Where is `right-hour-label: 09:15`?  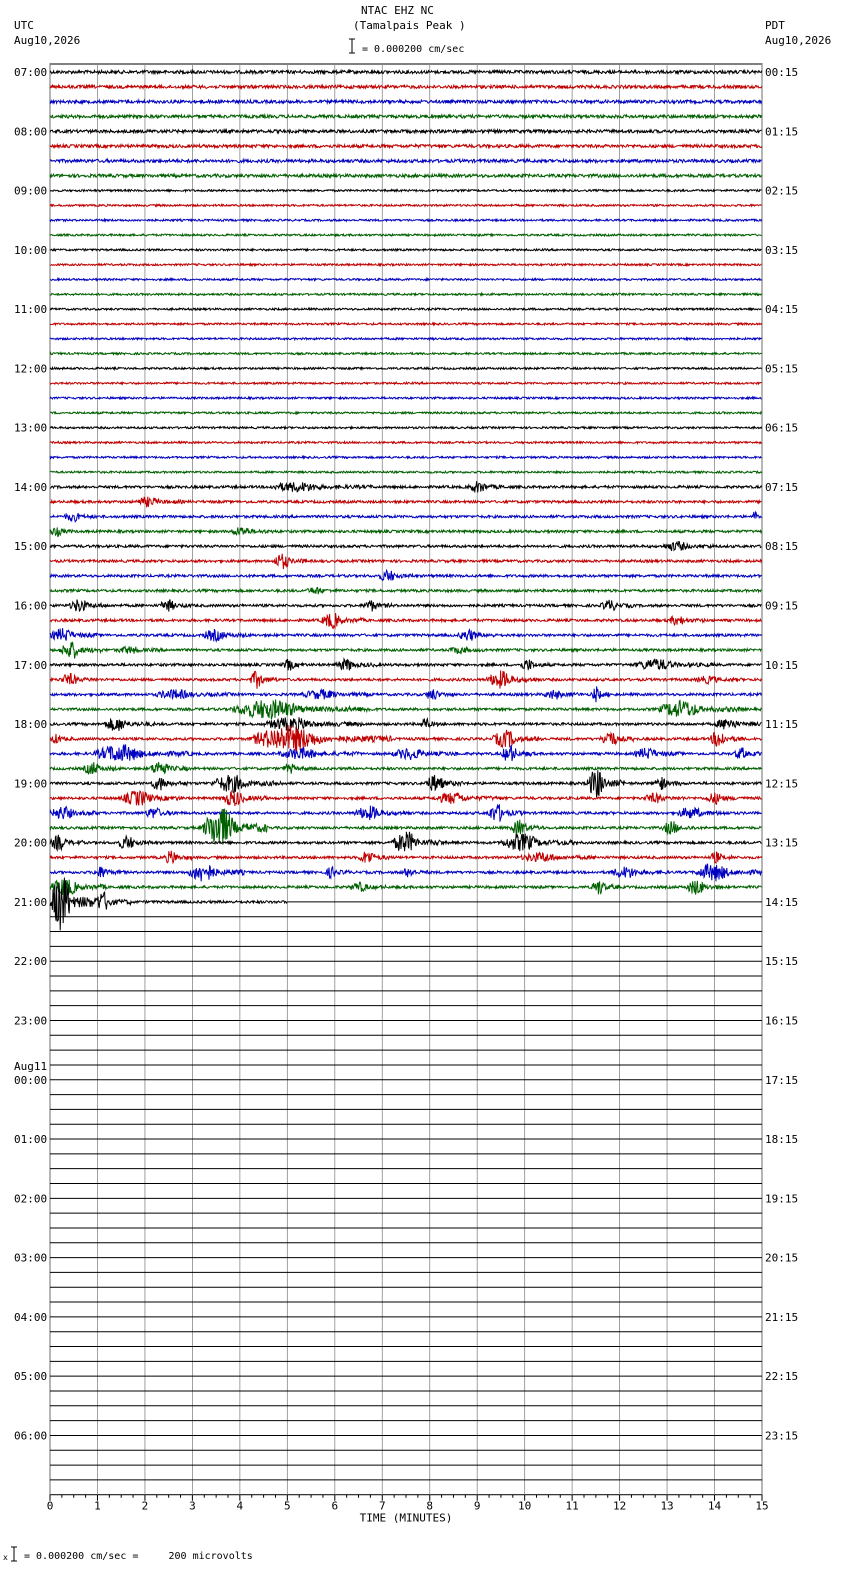
right-hour-label: 09:15 is located at coordinates (781, 606).